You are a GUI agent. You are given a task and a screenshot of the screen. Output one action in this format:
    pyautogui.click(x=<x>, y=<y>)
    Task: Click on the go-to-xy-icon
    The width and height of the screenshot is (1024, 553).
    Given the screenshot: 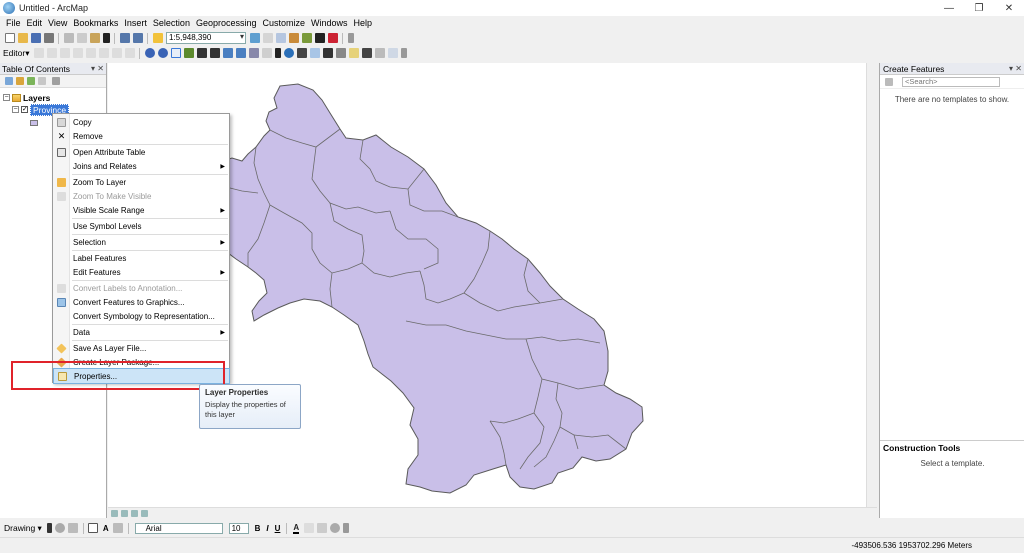 What is the action you would take?
    pyautogui.click(x=327, y=53)
    